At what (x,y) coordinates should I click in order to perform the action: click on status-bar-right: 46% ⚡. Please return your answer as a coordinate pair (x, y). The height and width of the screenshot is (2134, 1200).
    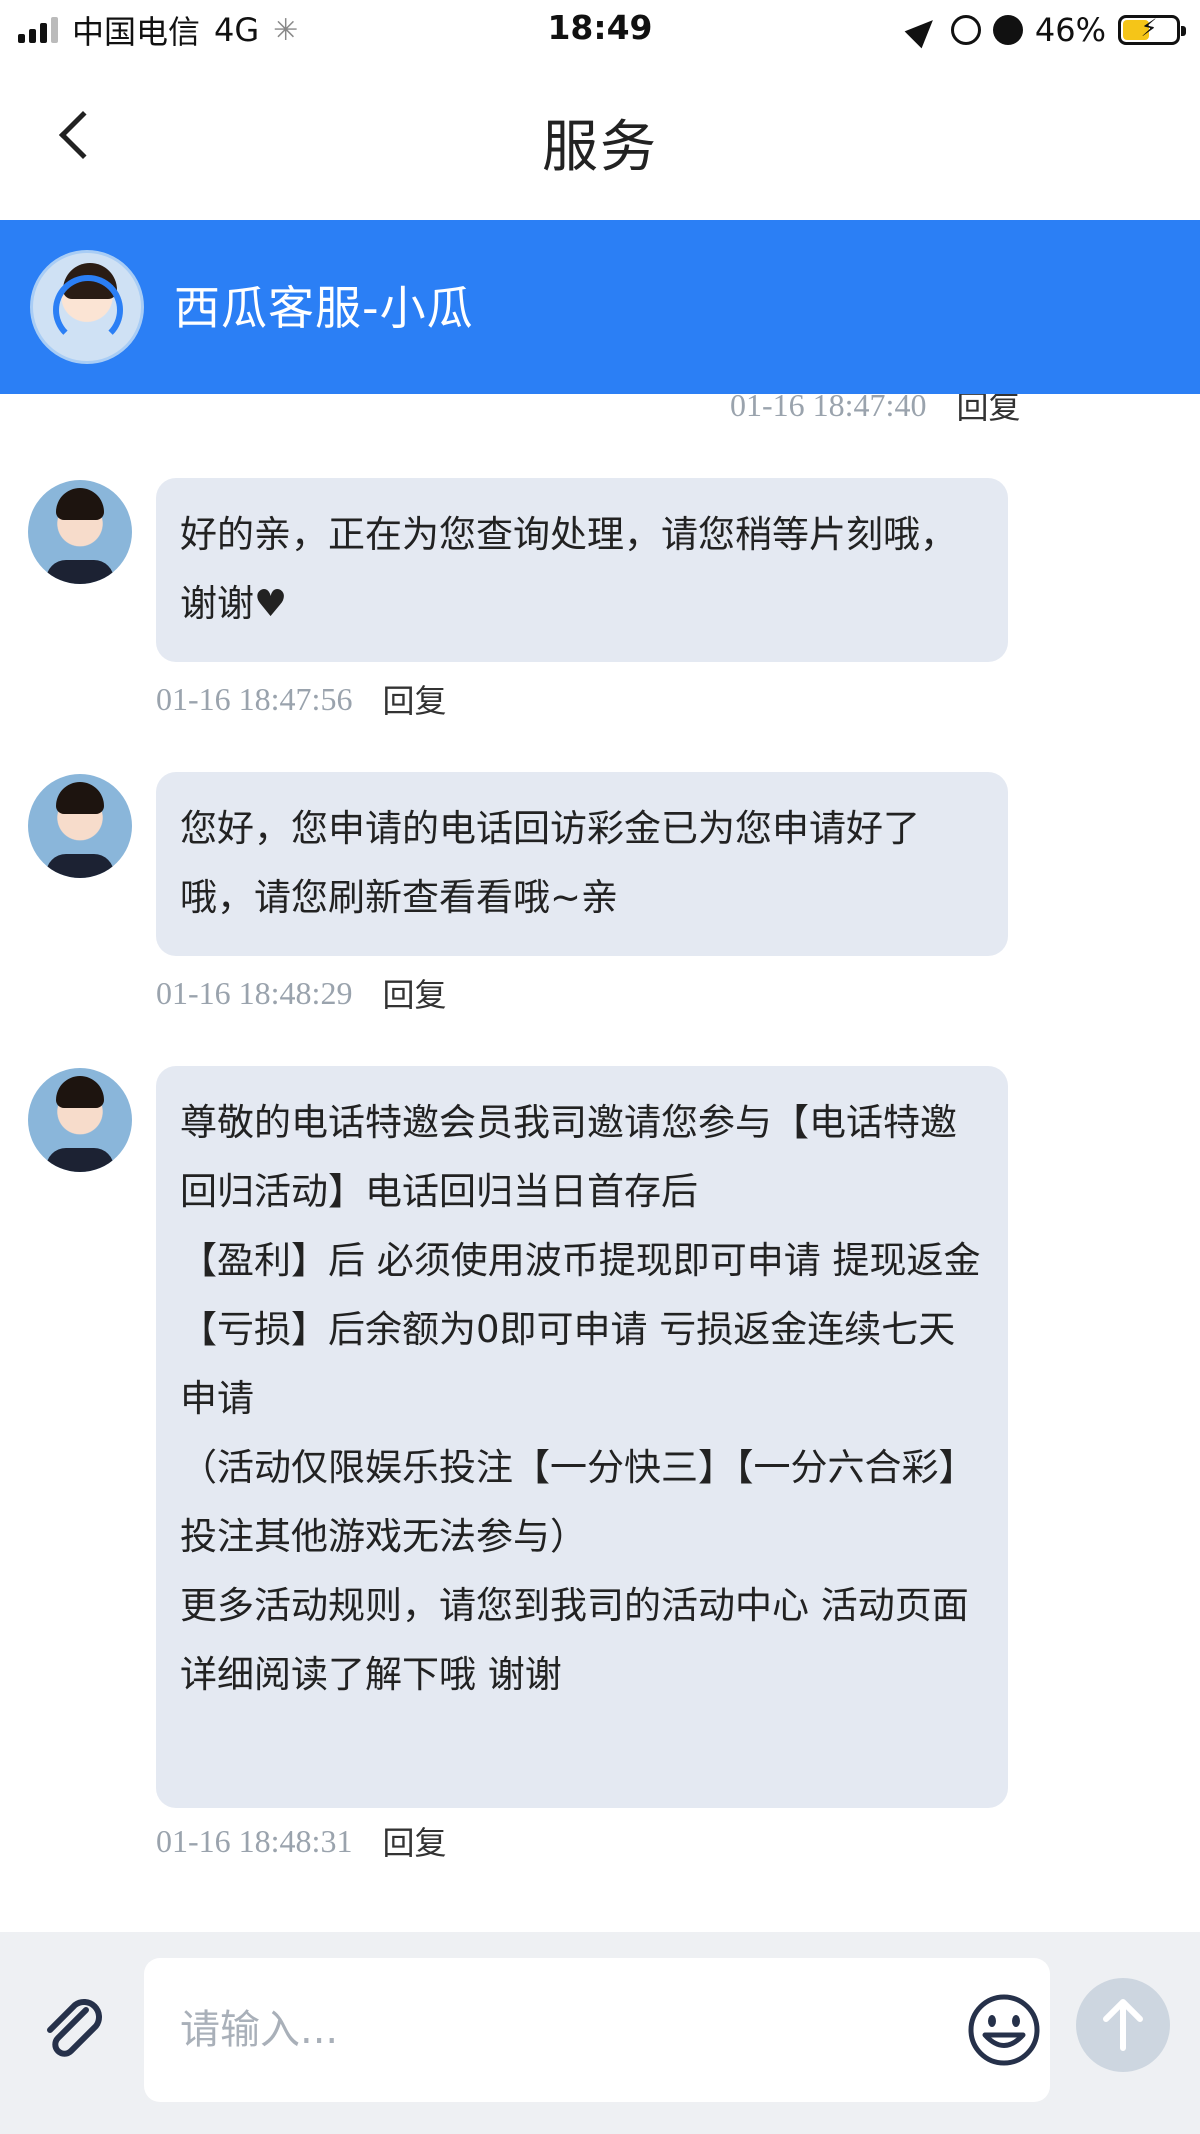
    Looking at the image, I should click on (1045, 30).